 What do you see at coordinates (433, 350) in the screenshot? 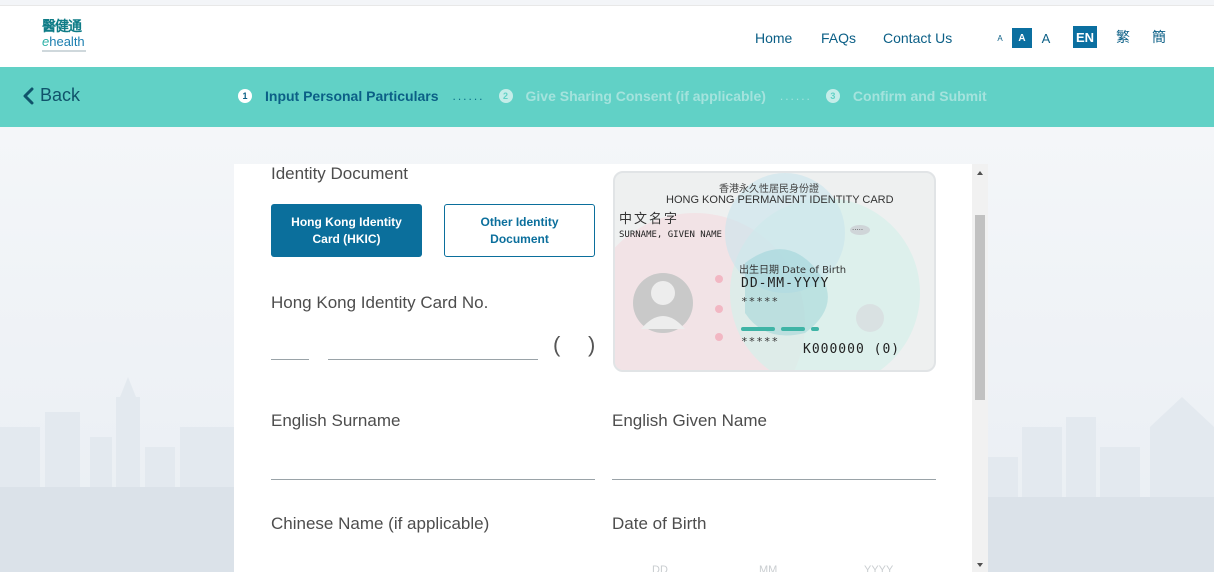
I see `hkic-number-input` at bounding box center [433, 350].